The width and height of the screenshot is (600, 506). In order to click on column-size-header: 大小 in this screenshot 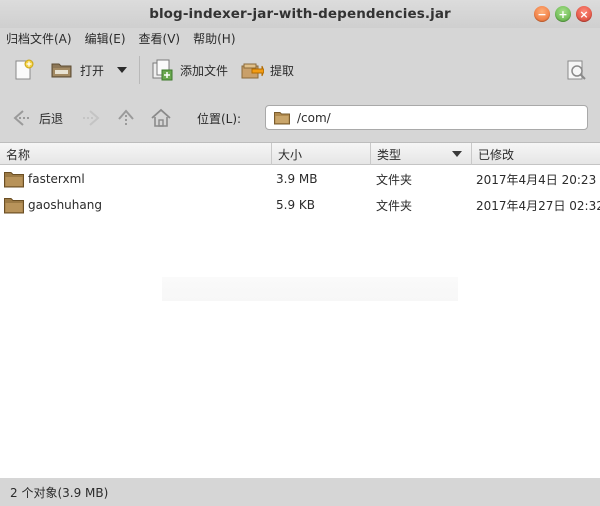, I will do `click(321, 154)`.